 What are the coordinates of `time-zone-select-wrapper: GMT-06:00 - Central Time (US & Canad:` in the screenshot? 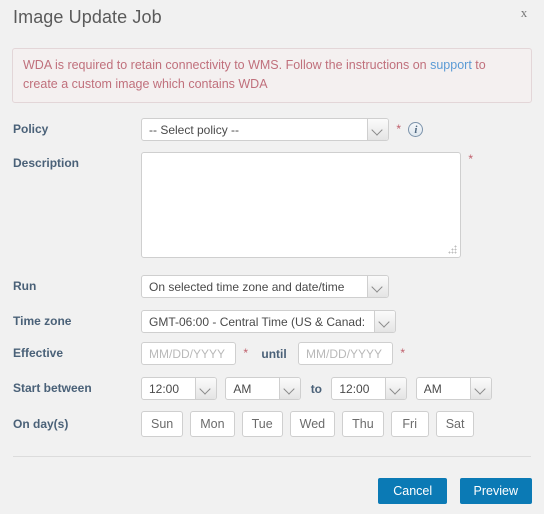 It's located at (268, 321).